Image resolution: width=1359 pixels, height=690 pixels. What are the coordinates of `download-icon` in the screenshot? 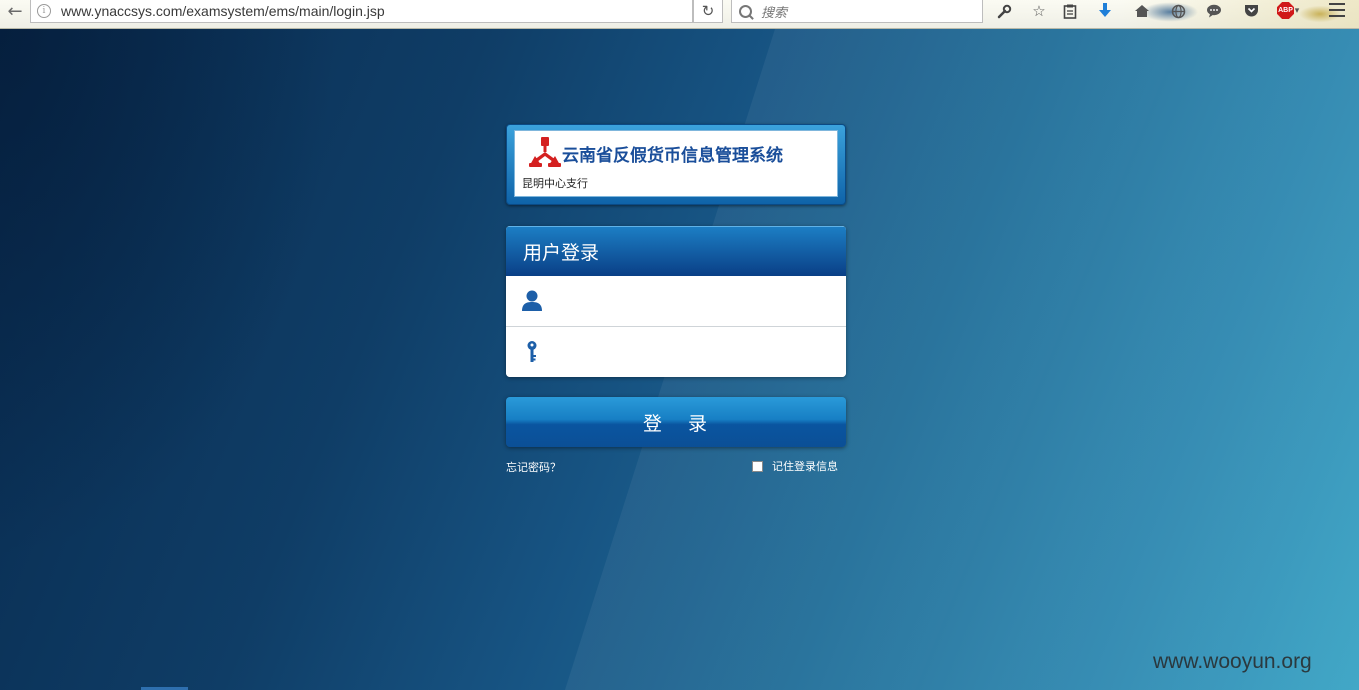 It's located at (1105, 11).